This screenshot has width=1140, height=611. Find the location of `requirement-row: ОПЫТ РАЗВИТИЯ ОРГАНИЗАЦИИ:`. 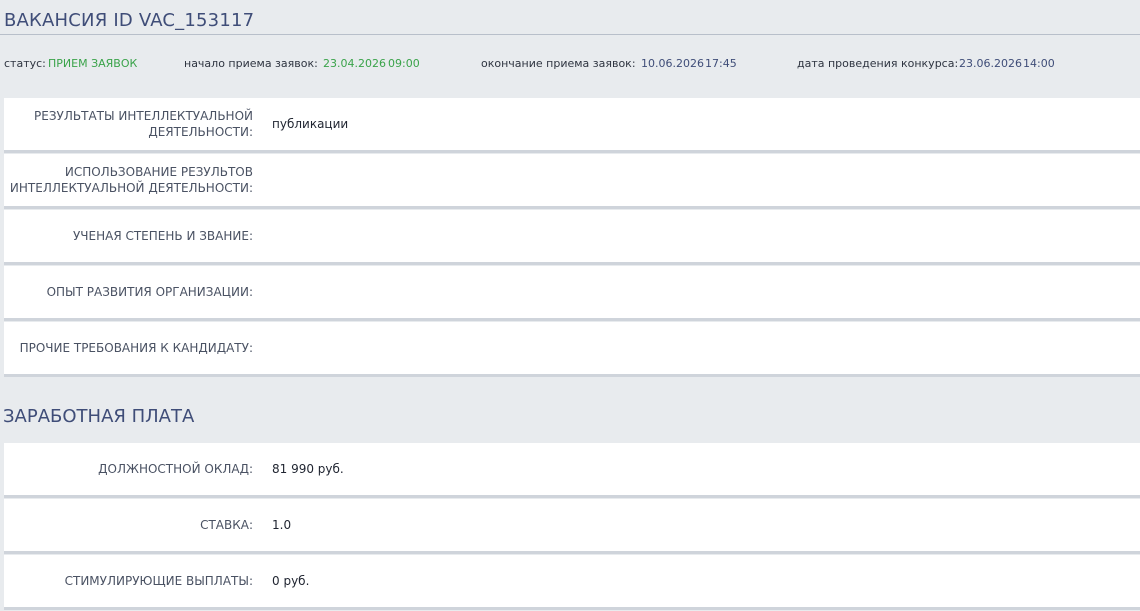

requirement-row: ОПЫТ РАЗВИТИЯ ОРГАНИЗАЦИИ: is located at coordinates (572, 293).